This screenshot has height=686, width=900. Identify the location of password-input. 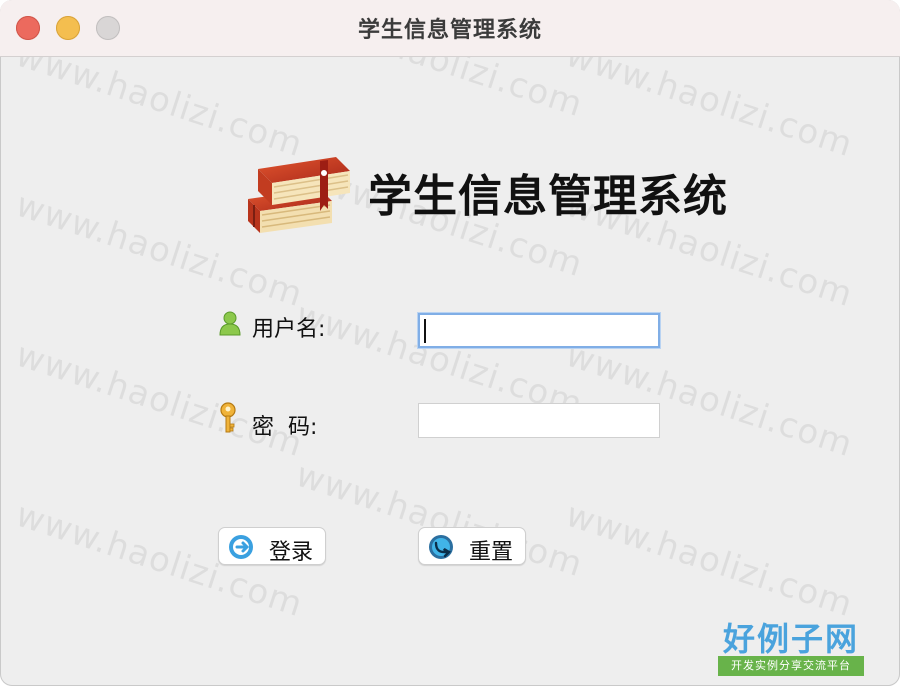
(539, 420).